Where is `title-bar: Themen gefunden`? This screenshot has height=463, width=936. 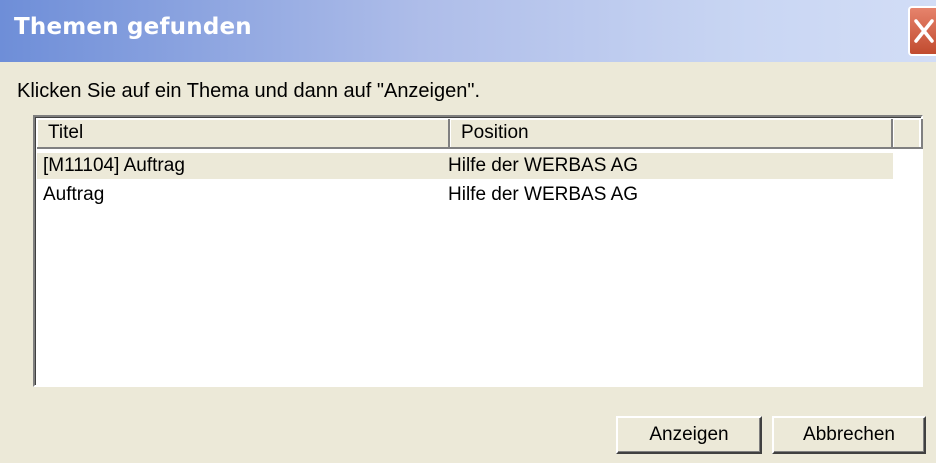
title-bar: Themen gefunden is located at coordinates (468, 31).